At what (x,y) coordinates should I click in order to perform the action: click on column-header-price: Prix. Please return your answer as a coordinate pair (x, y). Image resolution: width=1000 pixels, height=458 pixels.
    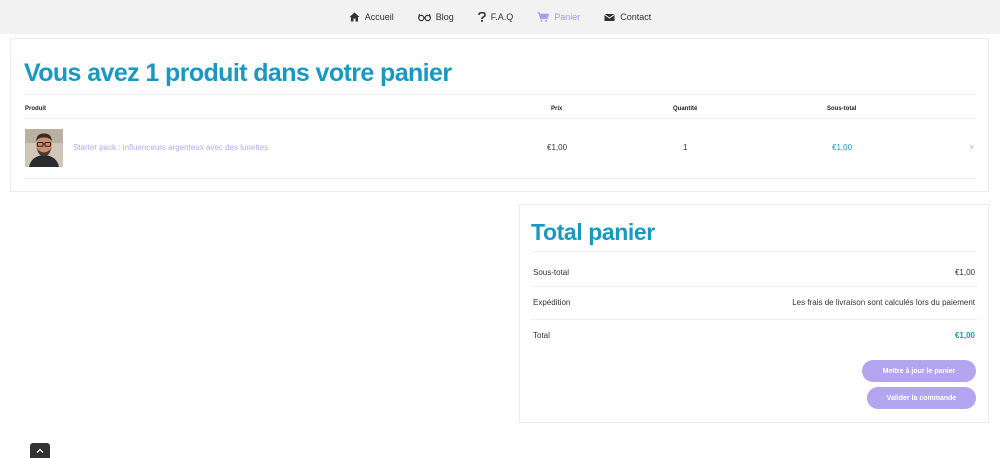
    Looking at the image, I should click on (557, 109).